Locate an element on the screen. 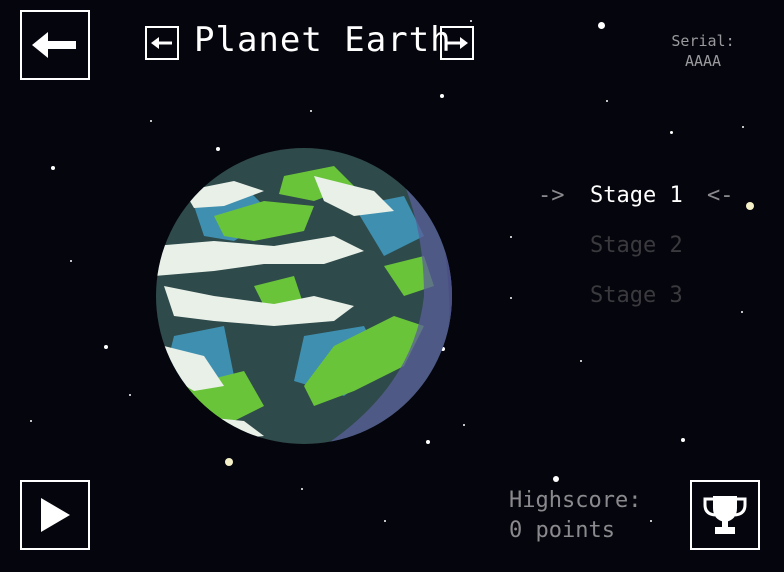 This screenshot has height=572, width=784. trophy-icon is located at coordinates (725, 515).